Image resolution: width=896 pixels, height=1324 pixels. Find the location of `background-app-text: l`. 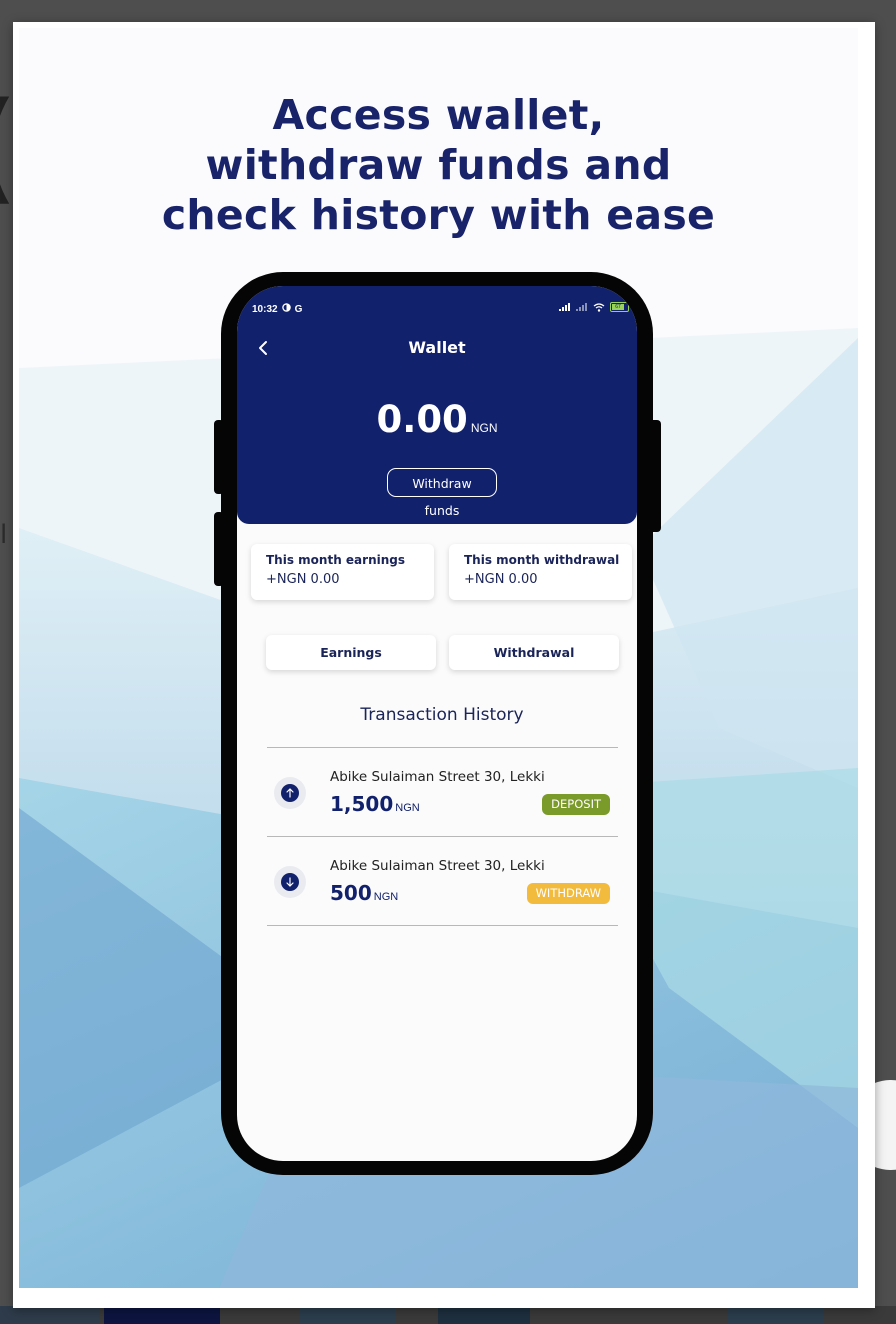

background-app-text: l is located at coordinates (4, 535).